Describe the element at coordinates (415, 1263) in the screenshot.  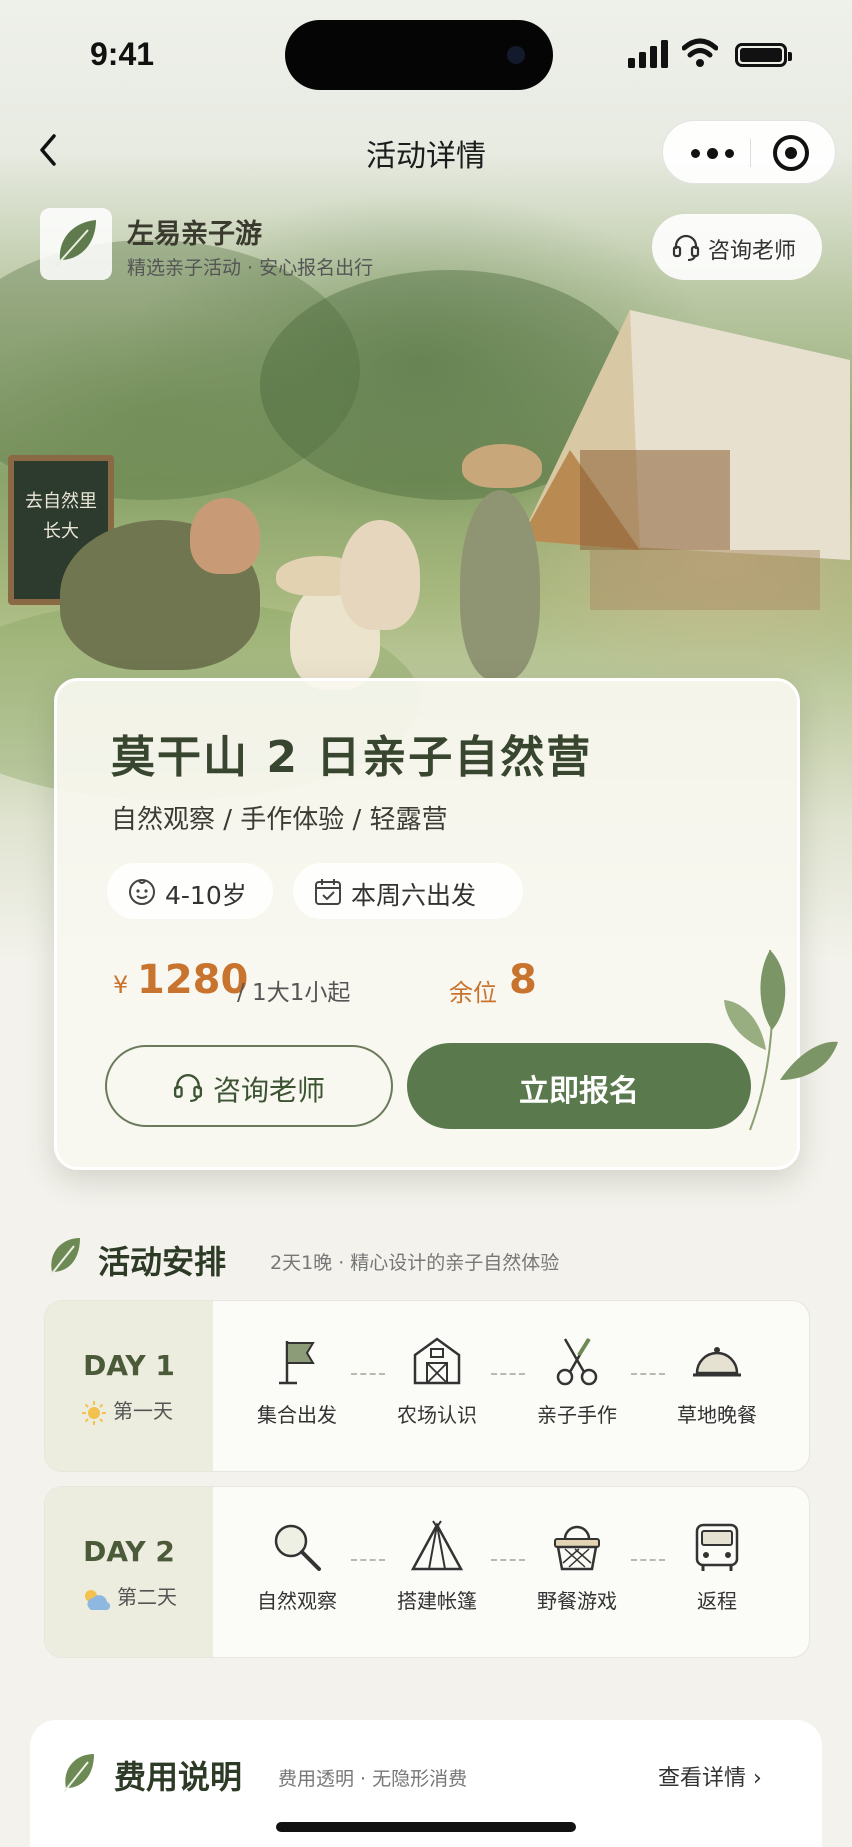
I see `schedule-subtitle: 2天1晚 · 精心设计的亲子自然体验` at that location.